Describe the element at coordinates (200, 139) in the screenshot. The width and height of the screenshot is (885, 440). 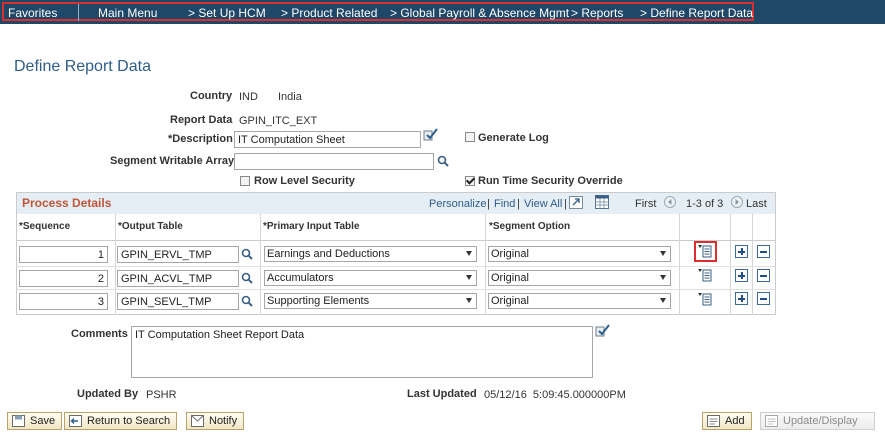
I see `description-label: *Description` at that location.